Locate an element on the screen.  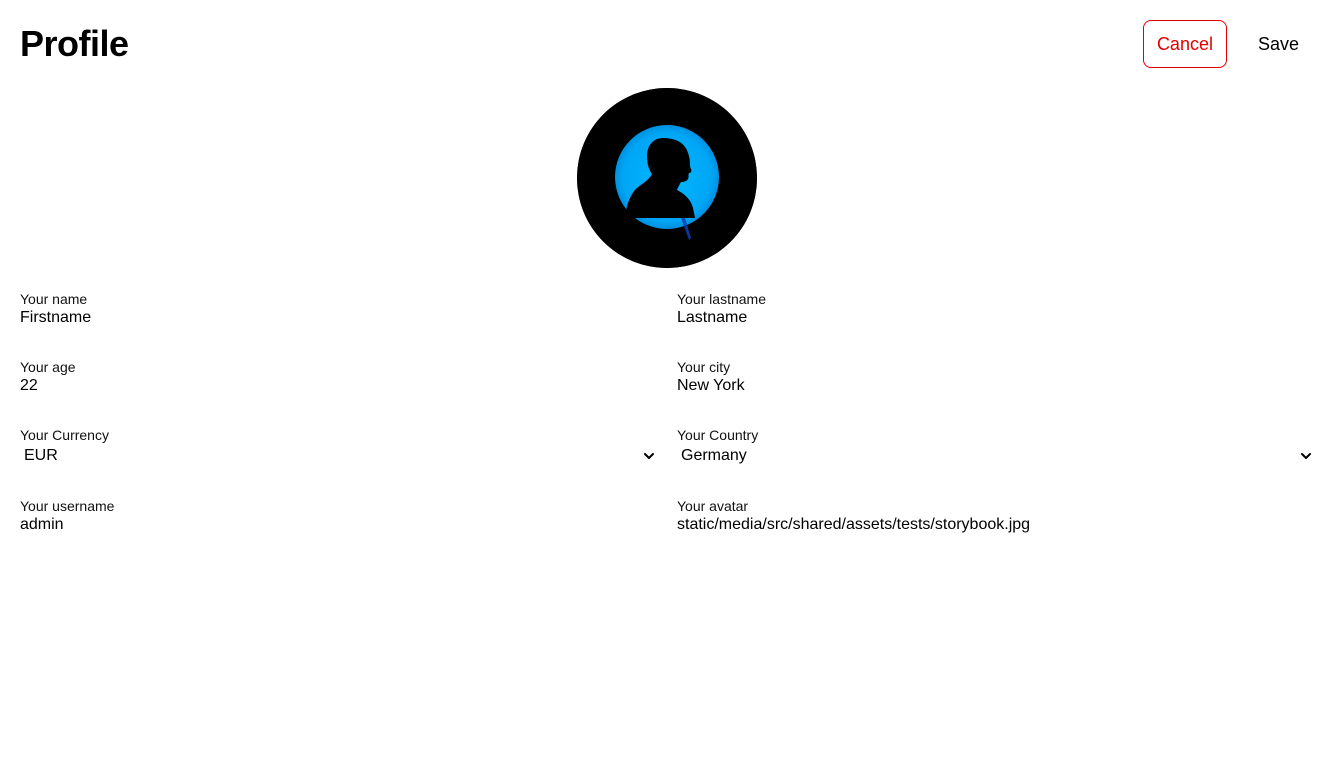
currency-select: EUR is located at coordinates (338, 456).